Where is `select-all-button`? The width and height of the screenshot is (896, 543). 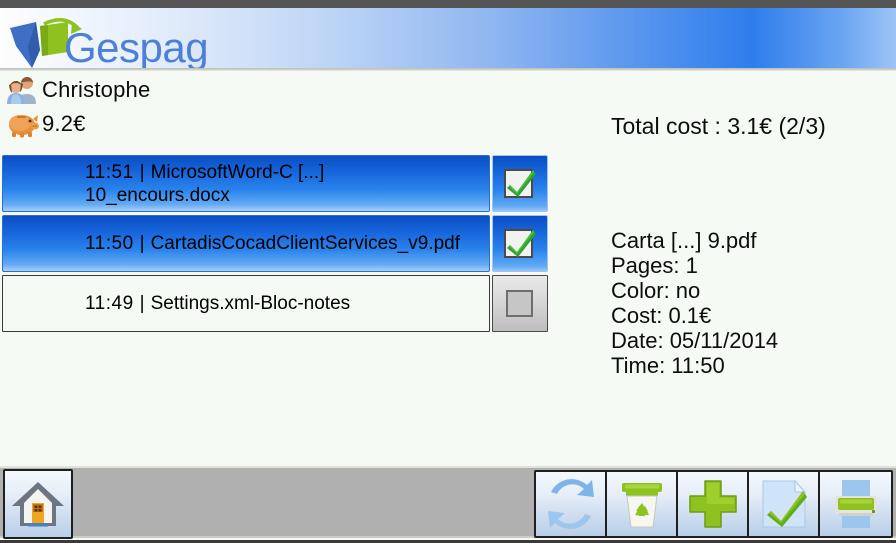
select-all-button is located at coordinates (784, 504).